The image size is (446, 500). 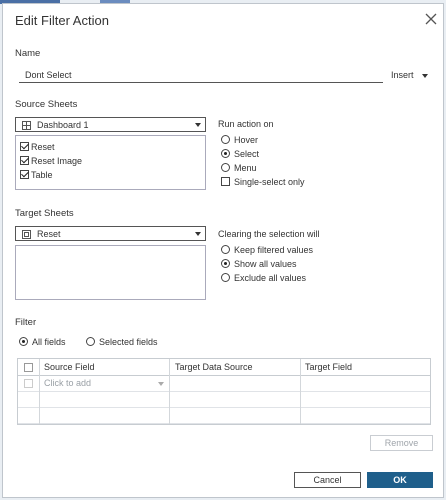 What do you see at coordinates (400, 480) in the screenshot?
I see `ok-button: OK` at bounding box center [400, 480].